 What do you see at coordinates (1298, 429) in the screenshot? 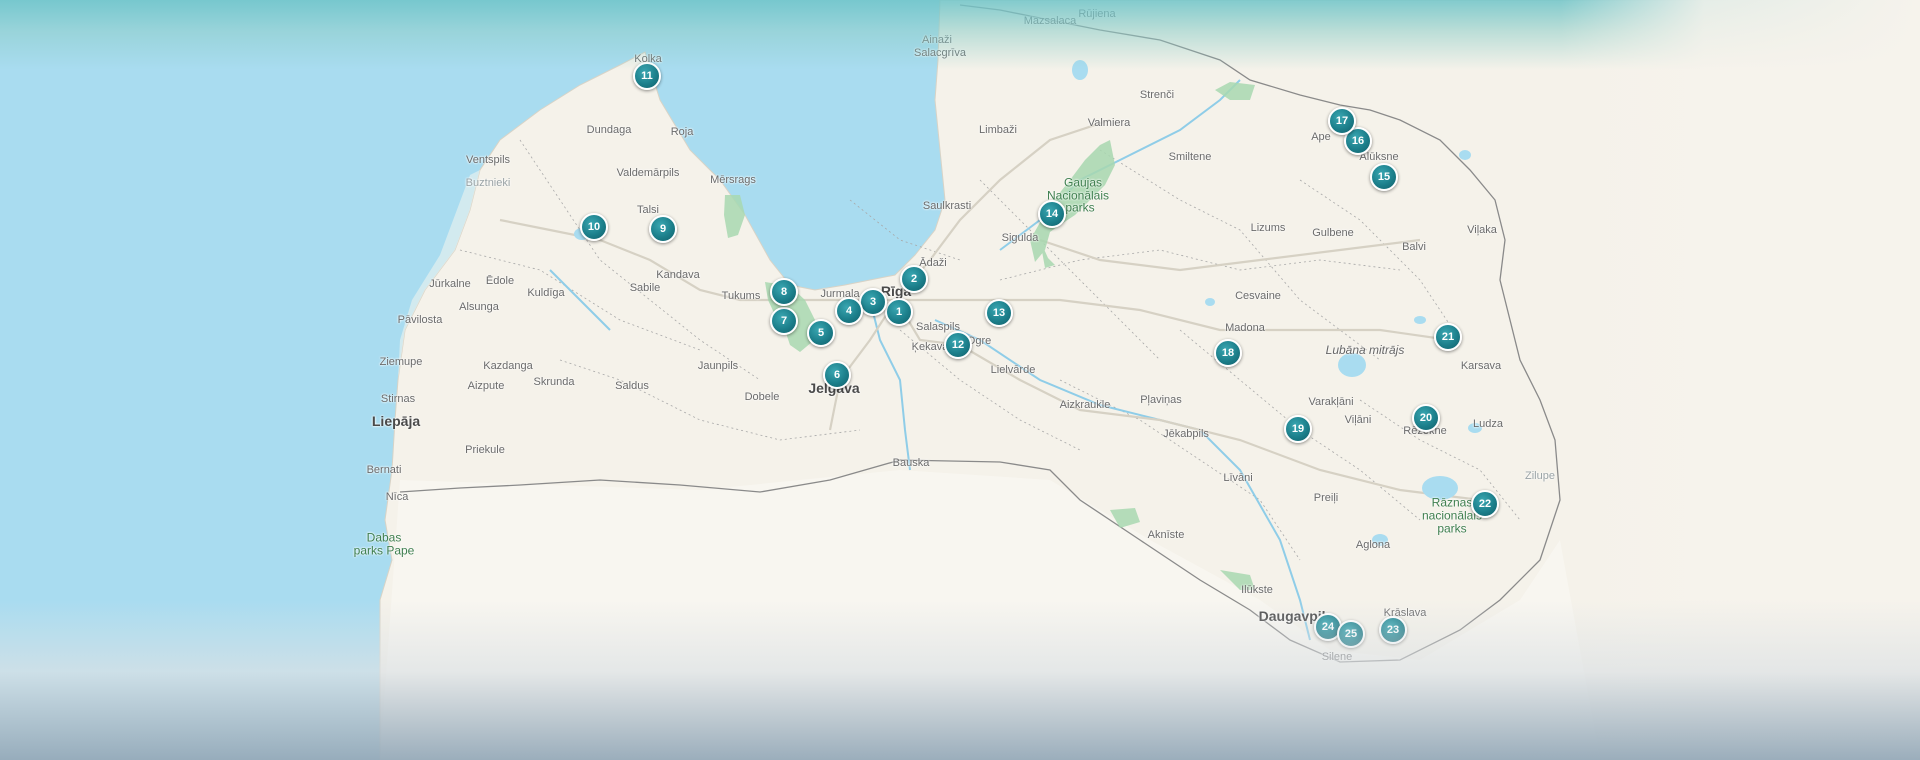
I see `map-marker-19: 19` at bounding box center [1298, 429].